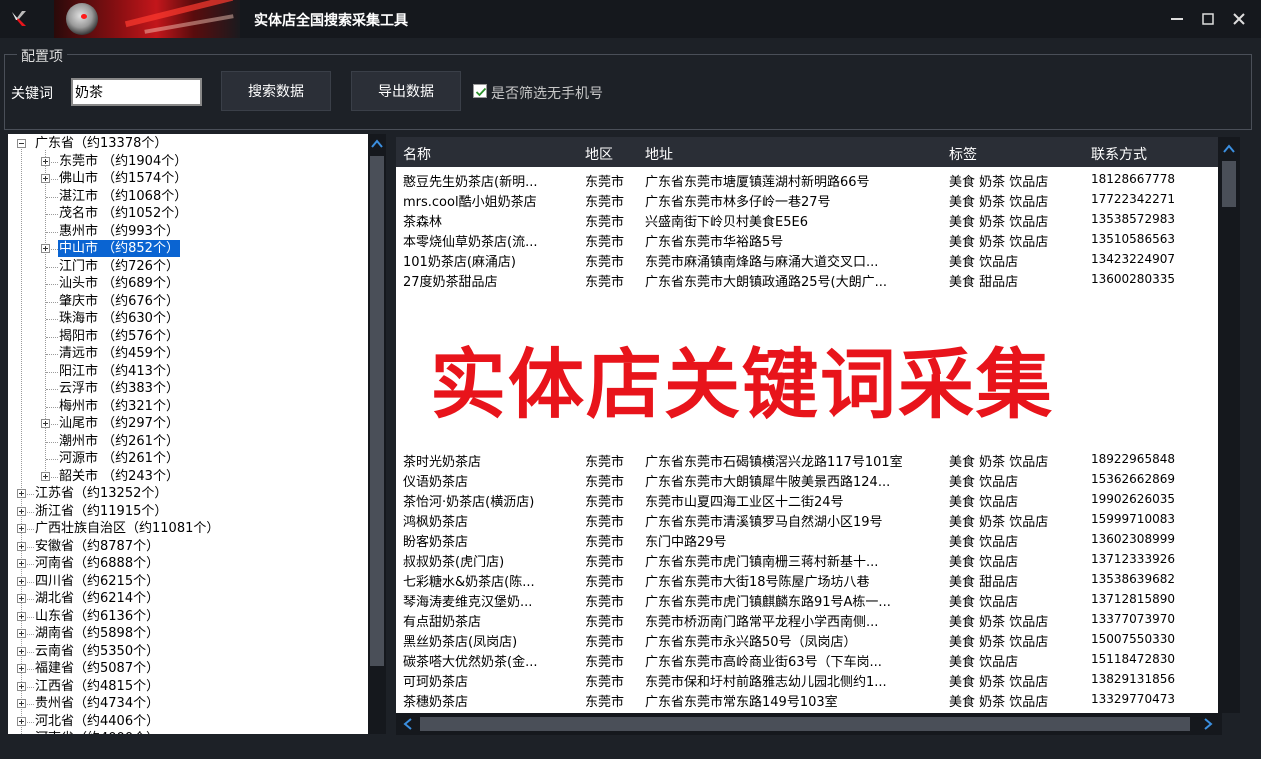 This screenshot has height=759, width=1261. I want to click on tree-node-city: 肇庆市 （约676个）, so click(119, 301).